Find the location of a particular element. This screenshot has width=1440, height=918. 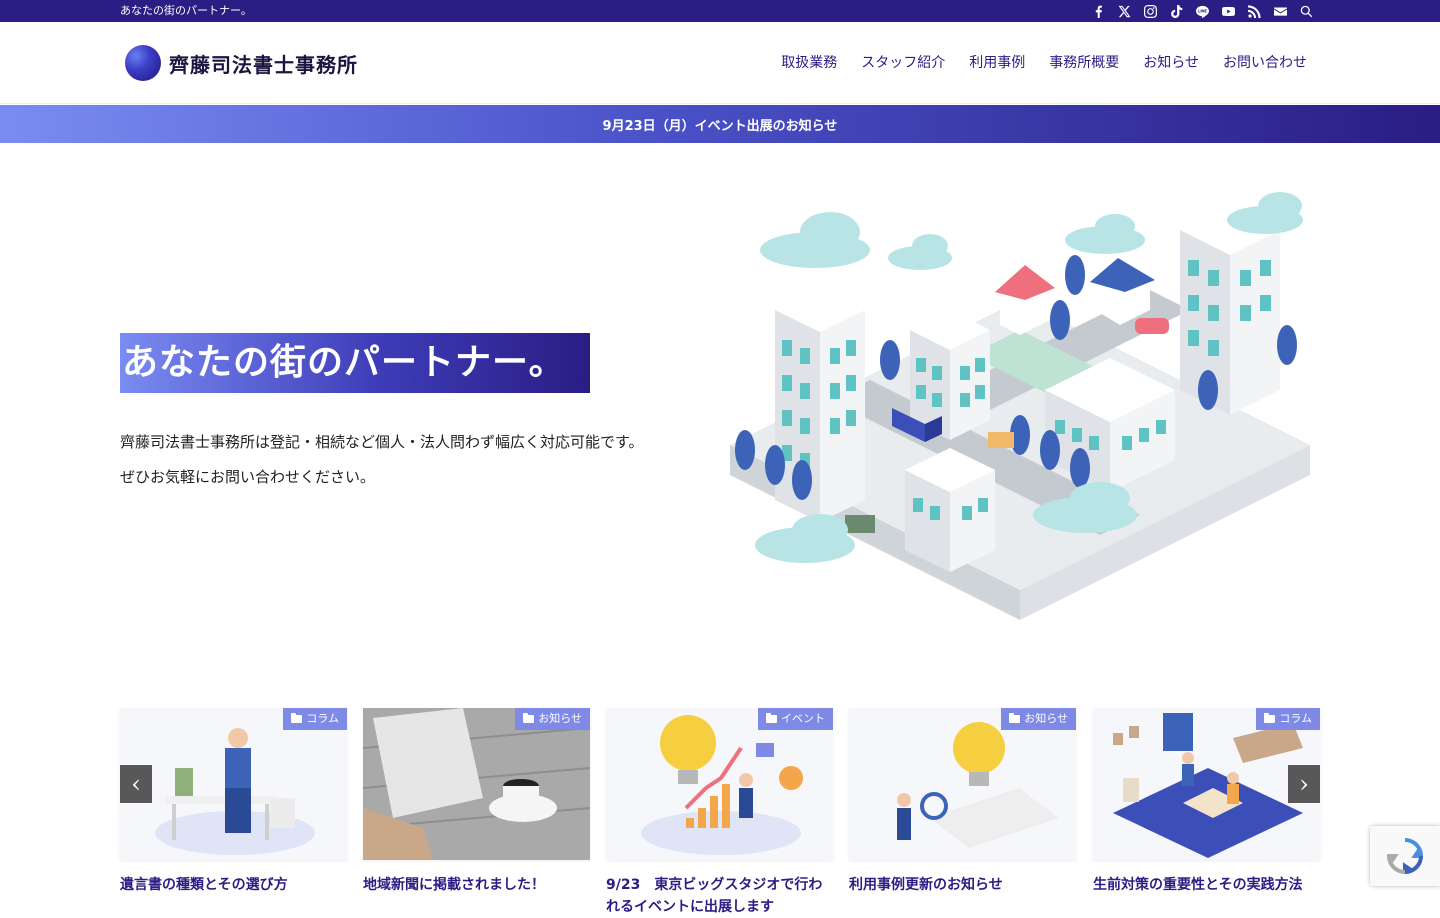

post-thumbnail: イベント is located at coordinates (719, 784).